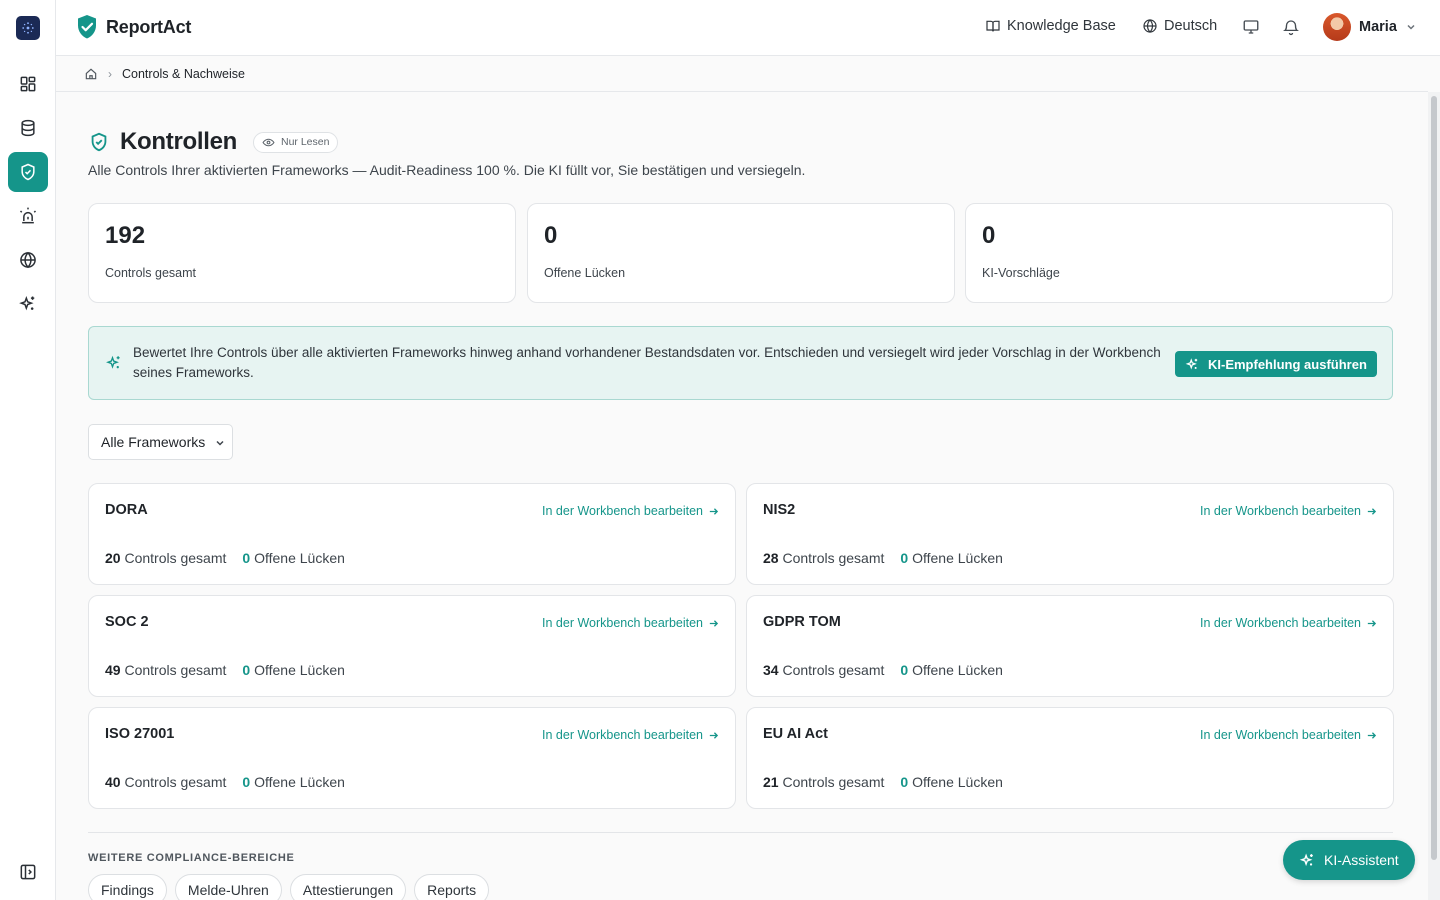  I want to click on controls-count: 34, so click(771, 670).